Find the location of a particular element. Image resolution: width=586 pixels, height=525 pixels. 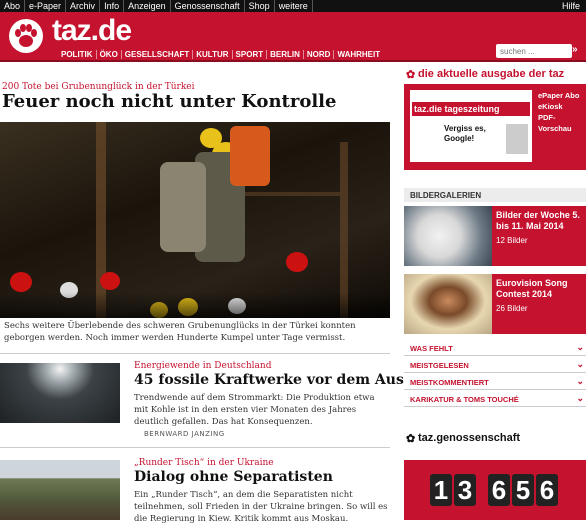

gallery-count: 12 Bilder is located at coordinates (512, 240).